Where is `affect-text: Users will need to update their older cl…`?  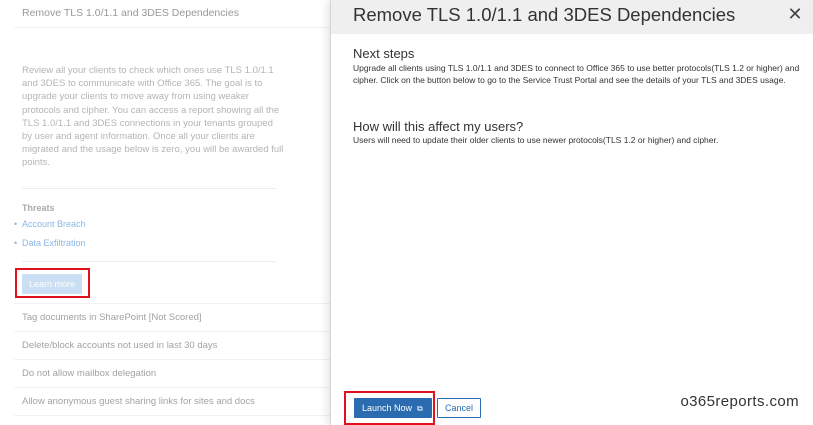
affect-text: Users will need to update their older cl… is located at coordinates (536, 140).